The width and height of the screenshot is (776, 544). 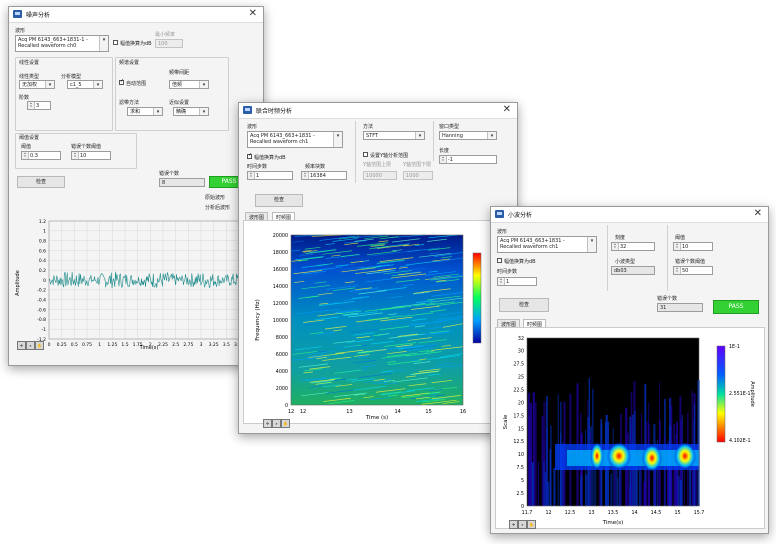 I want to click on scale-stepper: ▴ ▾ 32, so click(x=633, y=246).